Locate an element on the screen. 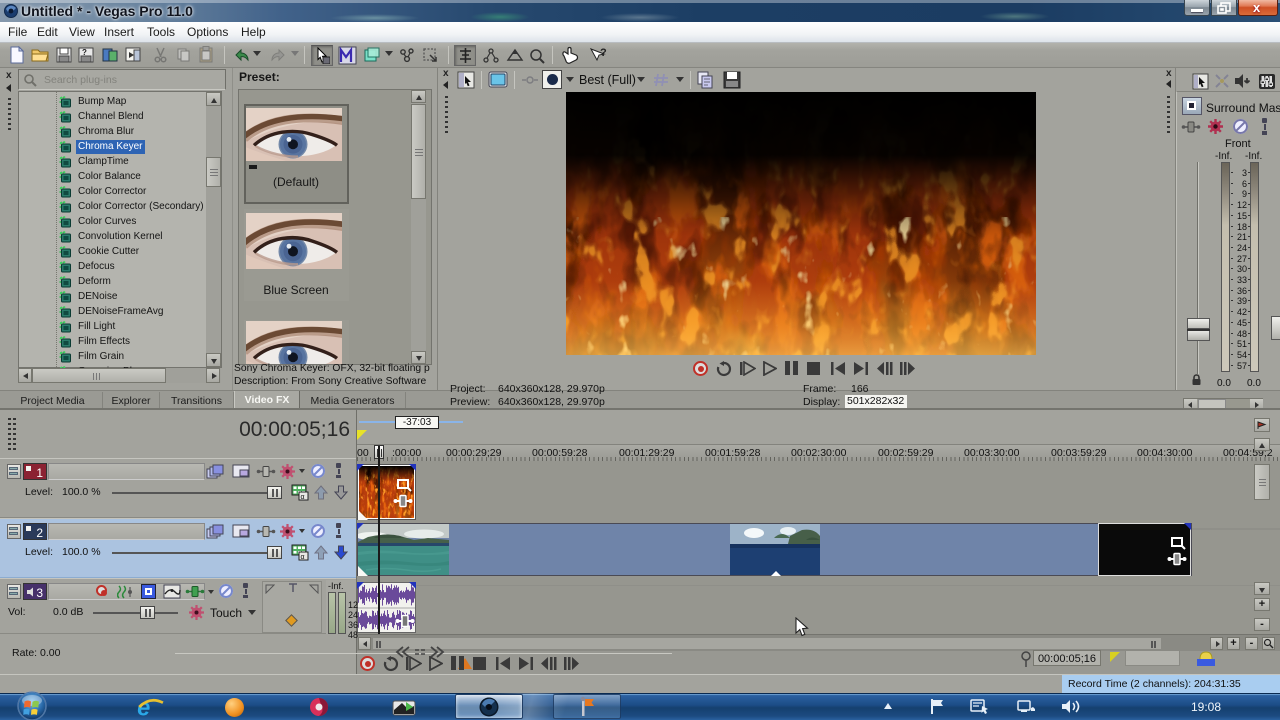  svg-text: e is located at coordinates (143, 707).